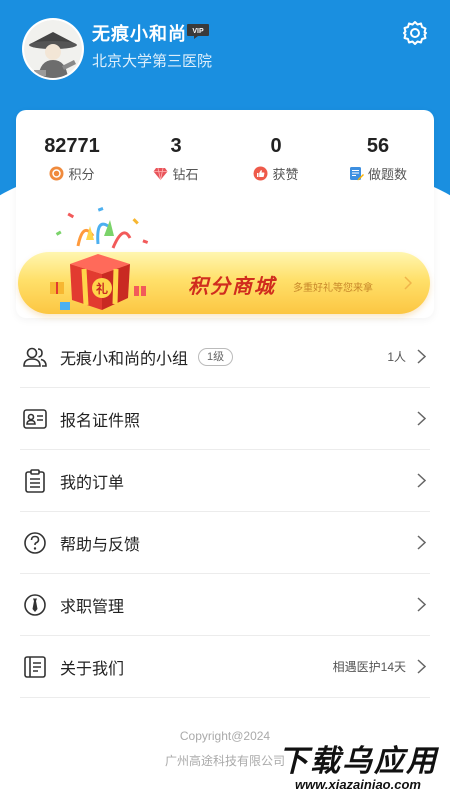  What do you see at coordinates (92, 607) in the screenshot?
I see `menu-label-jobs: 求职管理` at bounding box center [92, 607].